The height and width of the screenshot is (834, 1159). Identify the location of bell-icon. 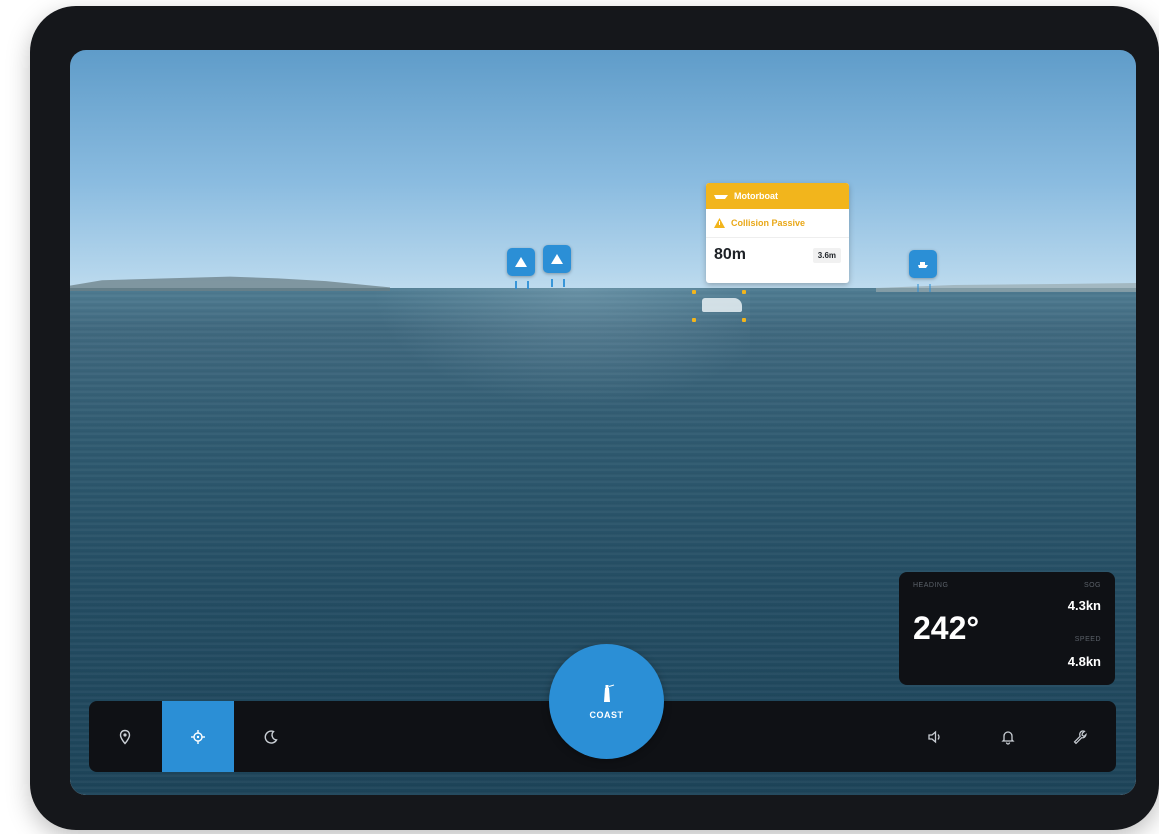
(1008, 737).